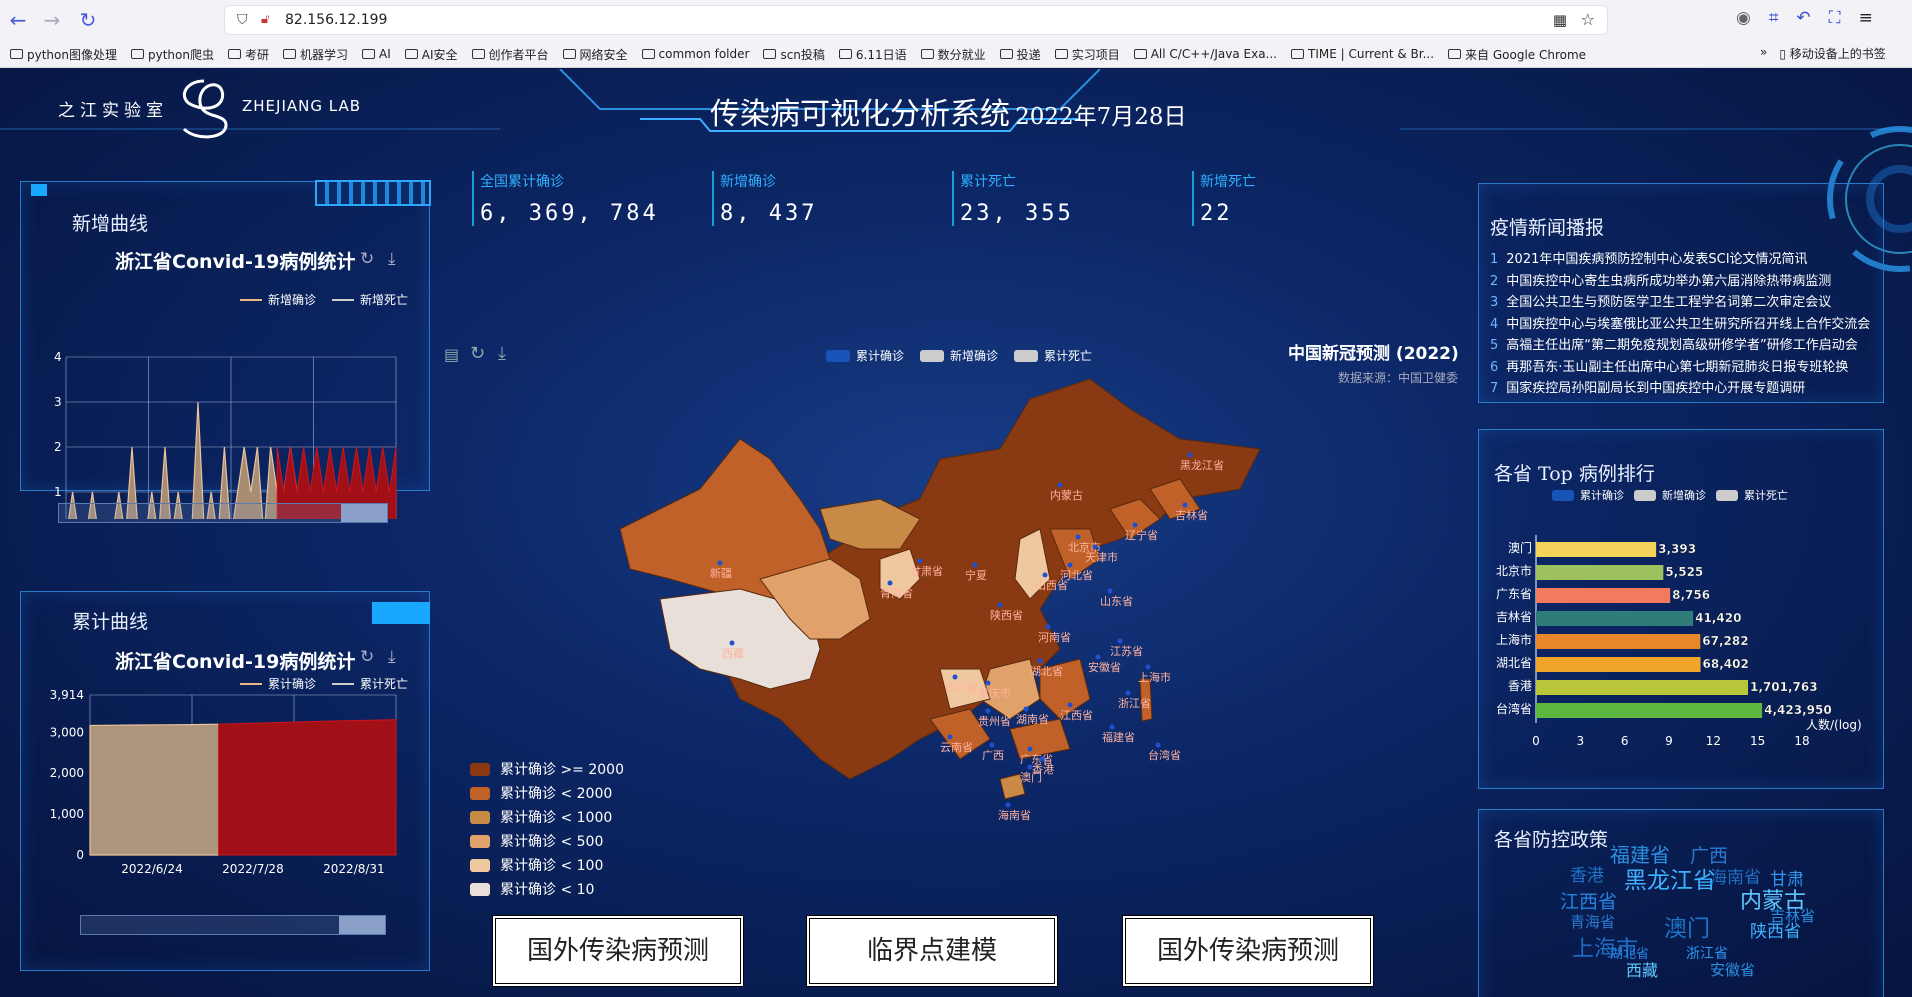 The width and height of the screenshot is (1912, 997). Describe the element at coordinates (865, 355) in the screenshot. I see `legend-map-total: 累计确诊` at that location.